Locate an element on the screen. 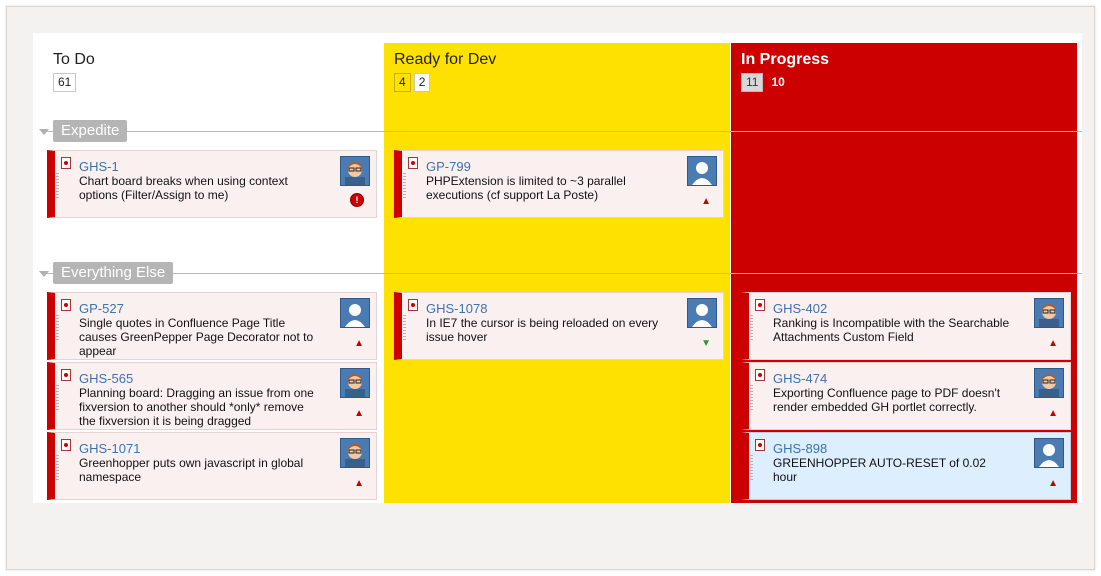 Image resolution: width=1101 pixels, height=576 pixels. swimlane-everything-else: Everything Else is located at coordinates (113, 273).